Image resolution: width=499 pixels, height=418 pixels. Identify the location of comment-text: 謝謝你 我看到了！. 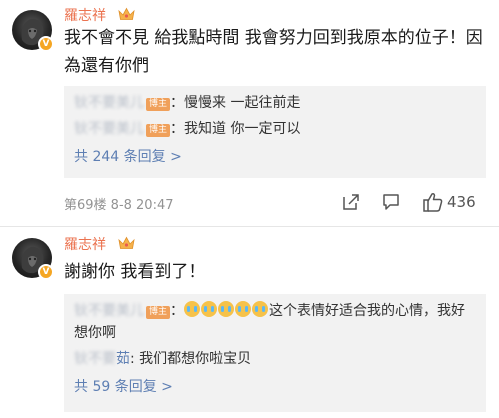
(135, 272).